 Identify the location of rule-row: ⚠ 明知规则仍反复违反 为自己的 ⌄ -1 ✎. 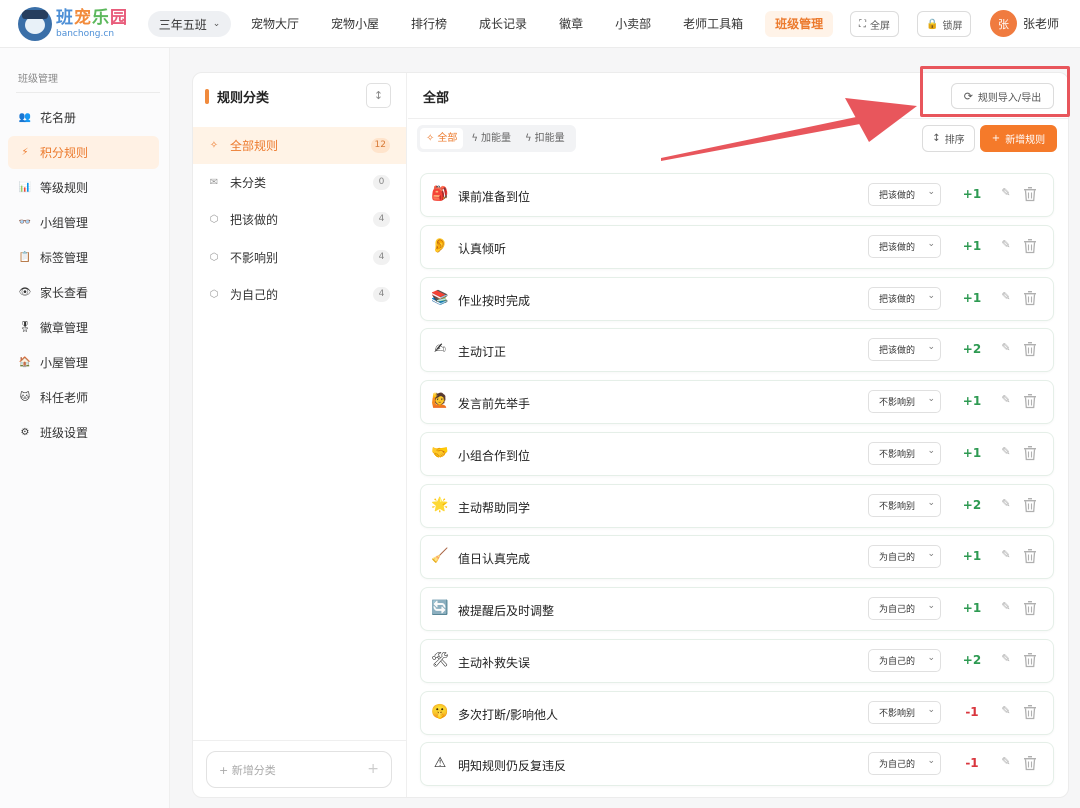
(737, 764).